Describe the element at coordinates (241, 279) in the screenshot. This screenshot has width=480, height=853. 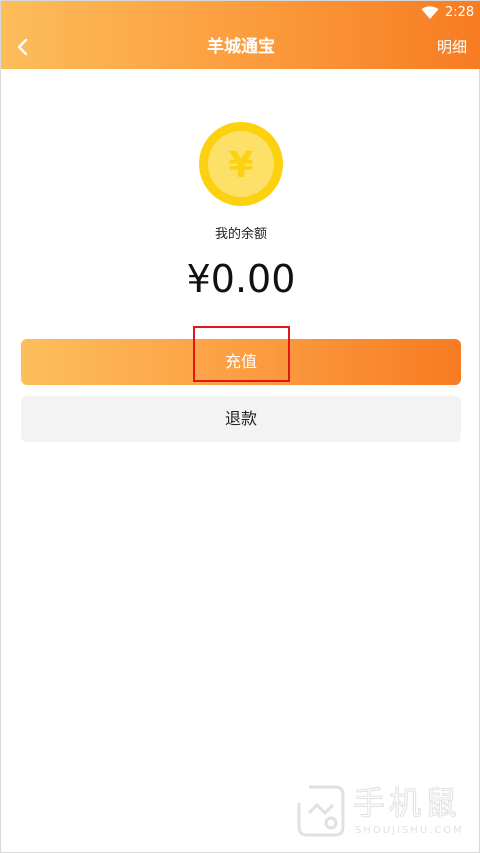
I see `balance-amount: ¥0.00` at that location.